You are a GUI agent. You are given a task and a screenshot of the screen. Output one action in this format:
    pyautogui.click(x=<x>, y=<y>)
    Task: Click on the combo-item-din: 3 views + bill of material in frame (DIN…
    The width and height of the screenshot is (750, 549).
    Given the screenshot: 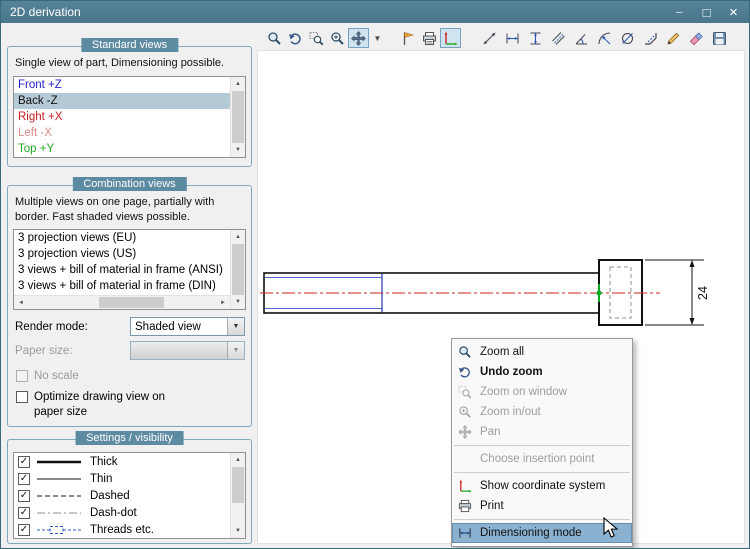 What is the action you would take?
    pyautogui.click(x=122, y=286)
    